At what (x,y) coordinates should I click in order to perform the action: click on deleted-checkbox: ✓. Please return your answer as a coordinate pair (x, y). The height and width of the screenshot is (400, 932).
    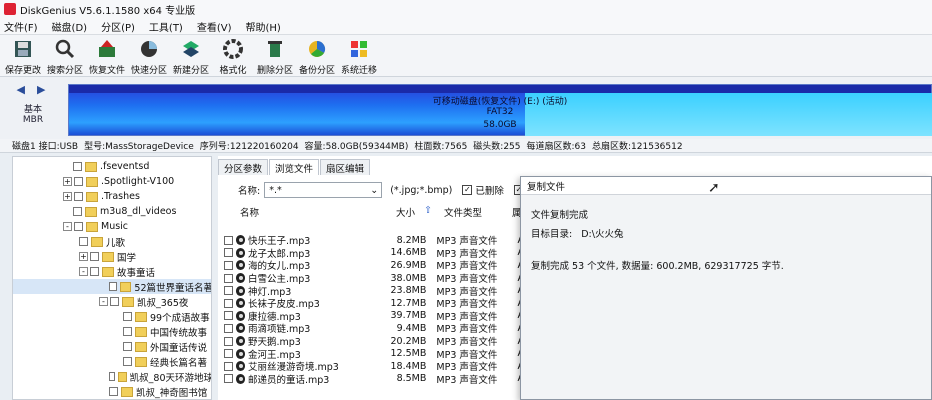
    Looking at the image, I should click on (467, 190).